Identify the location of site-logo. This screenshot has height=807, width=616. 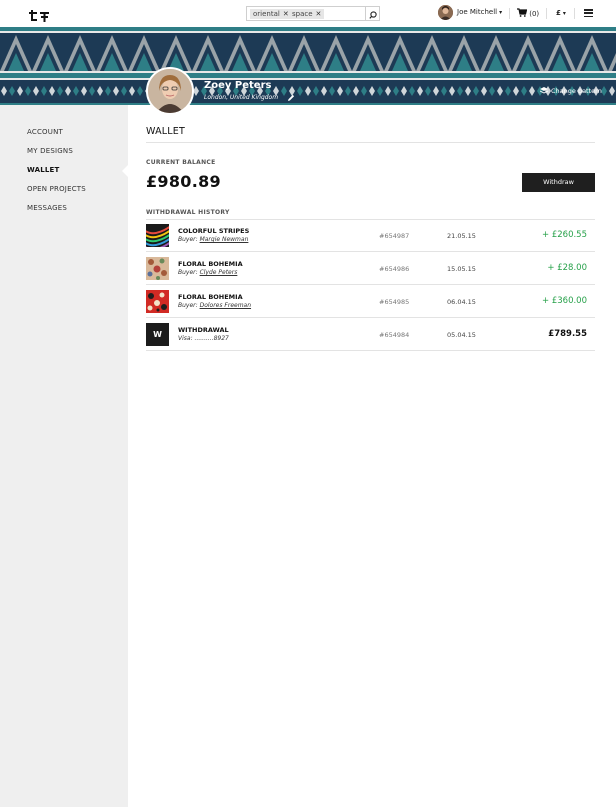
(39, 14).